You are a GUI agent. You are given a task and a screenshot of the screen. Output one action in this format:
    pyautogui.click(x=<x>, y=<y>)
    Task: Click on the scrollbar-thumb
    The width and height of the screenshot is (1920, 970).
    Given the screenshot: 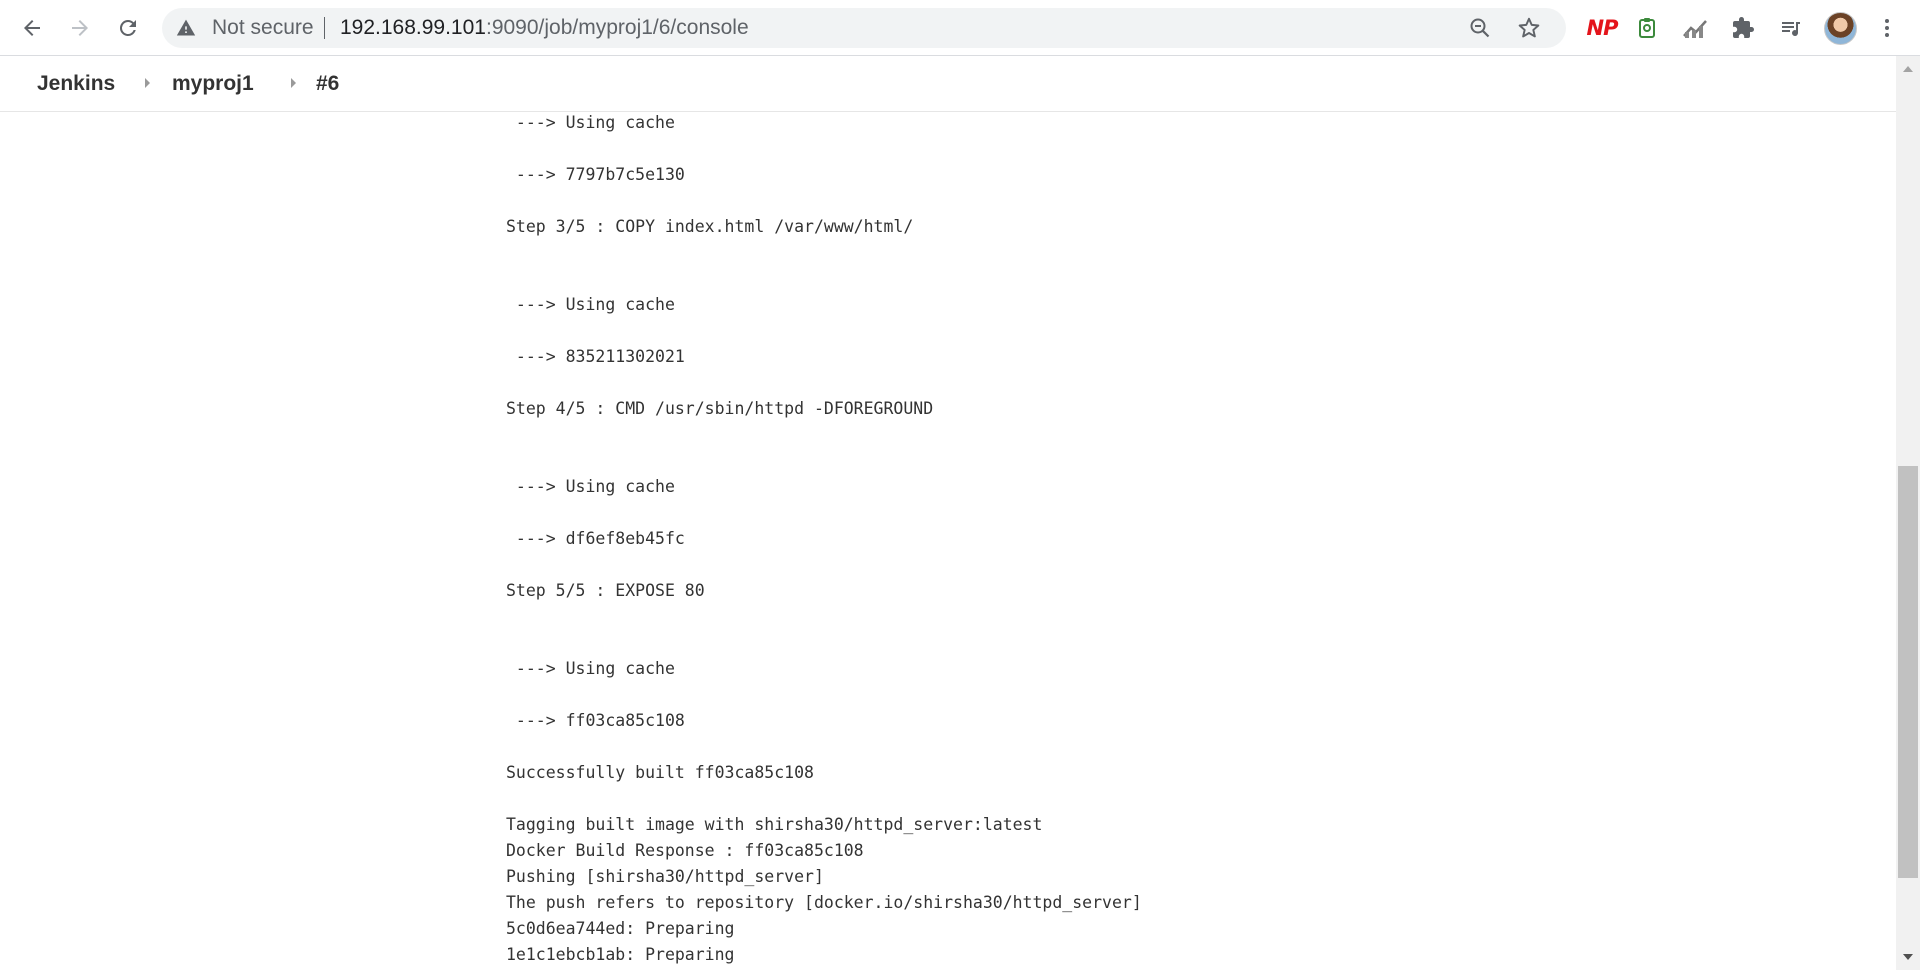 What is the action you would take?
    pyautogui.click(x=1908, y=672)
    